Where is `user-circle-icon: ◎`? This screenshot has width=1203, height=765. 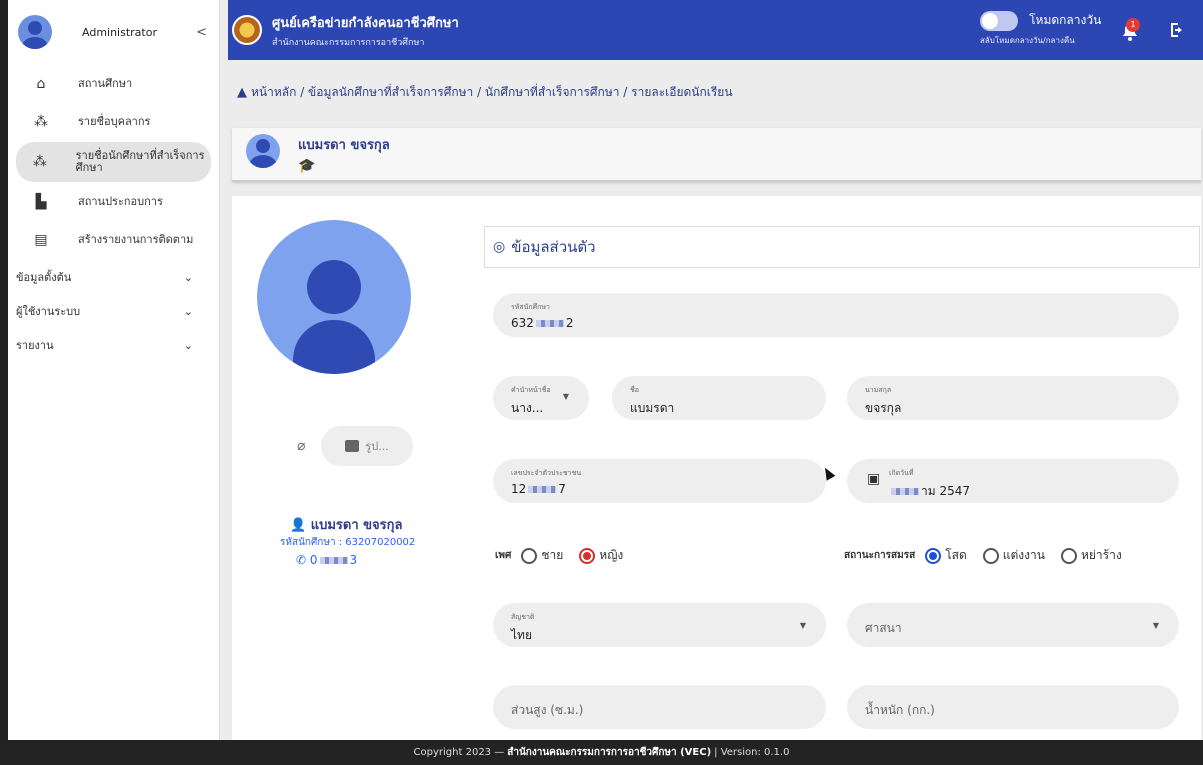 user-circle-icon: ◎ is located at coordinates (499, 247).